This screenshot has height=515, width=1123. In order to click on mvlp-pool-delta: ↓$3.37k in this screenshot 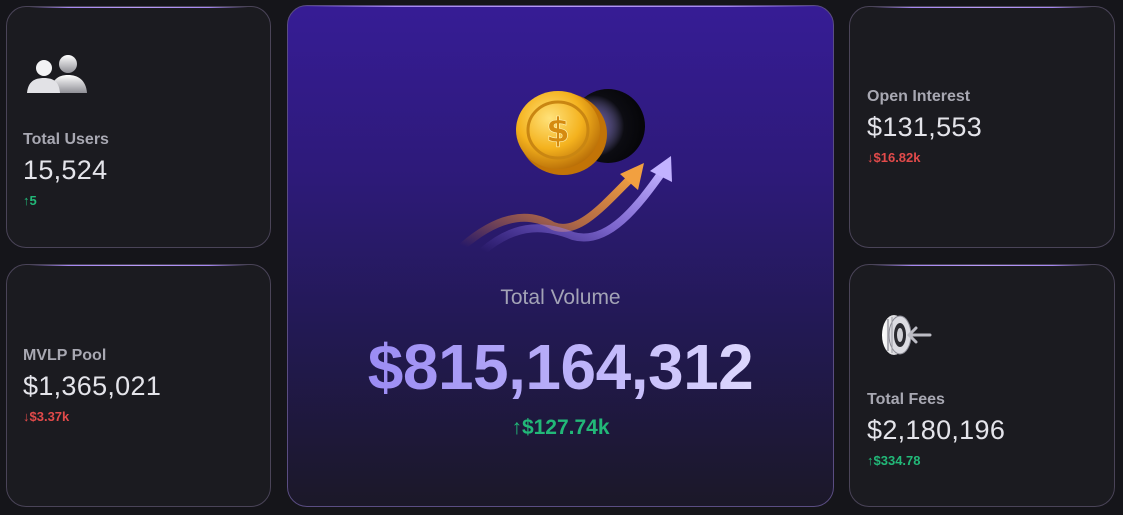, I will do `click(46, 416)`.